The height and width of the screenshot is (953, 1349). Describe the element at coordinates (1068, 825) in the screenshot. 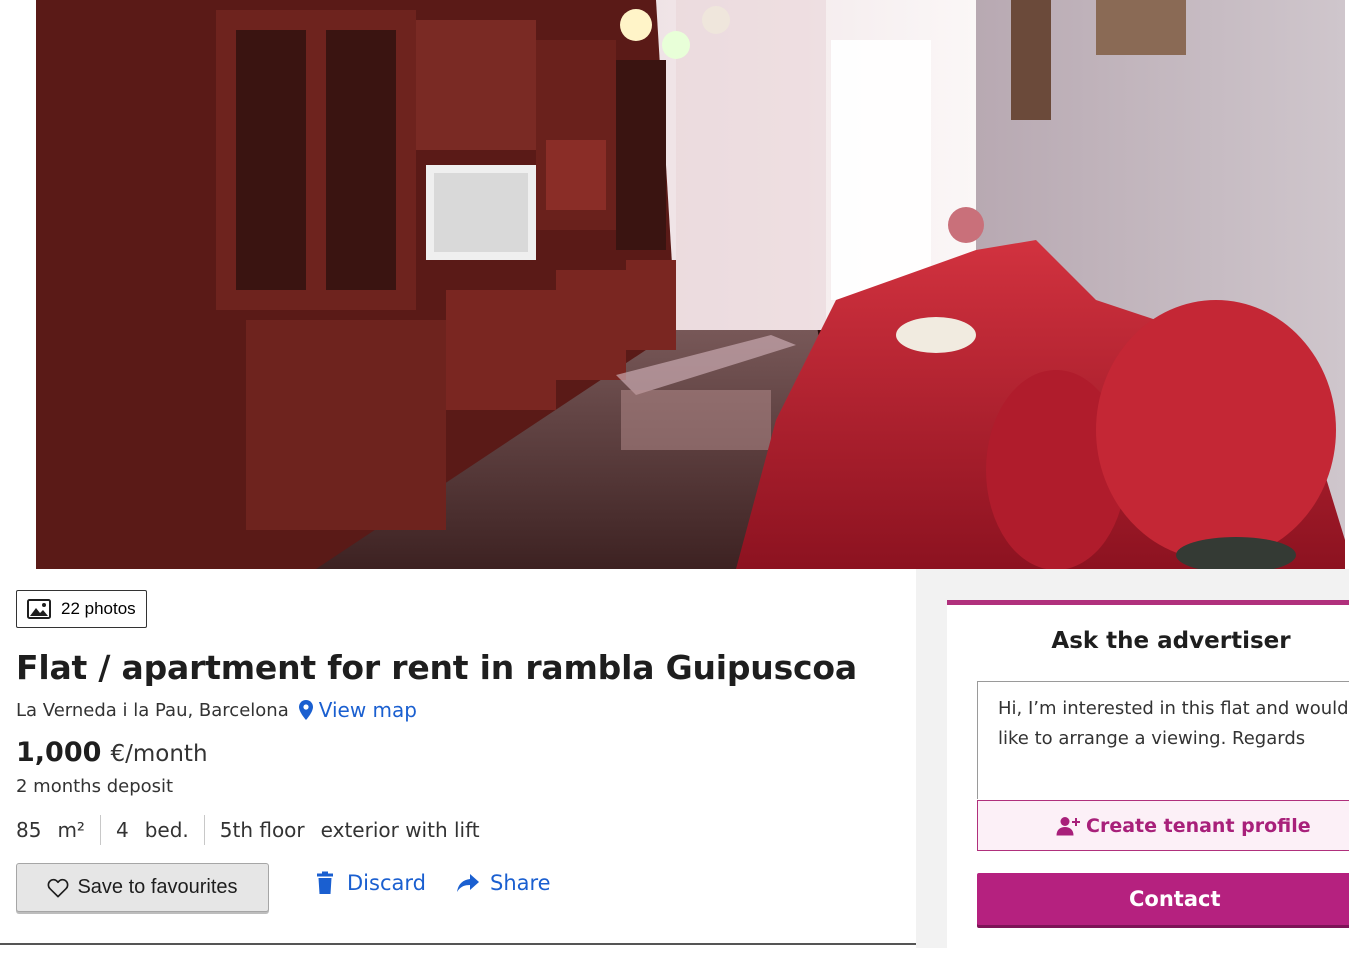

I see `add-user-icon` at that location.